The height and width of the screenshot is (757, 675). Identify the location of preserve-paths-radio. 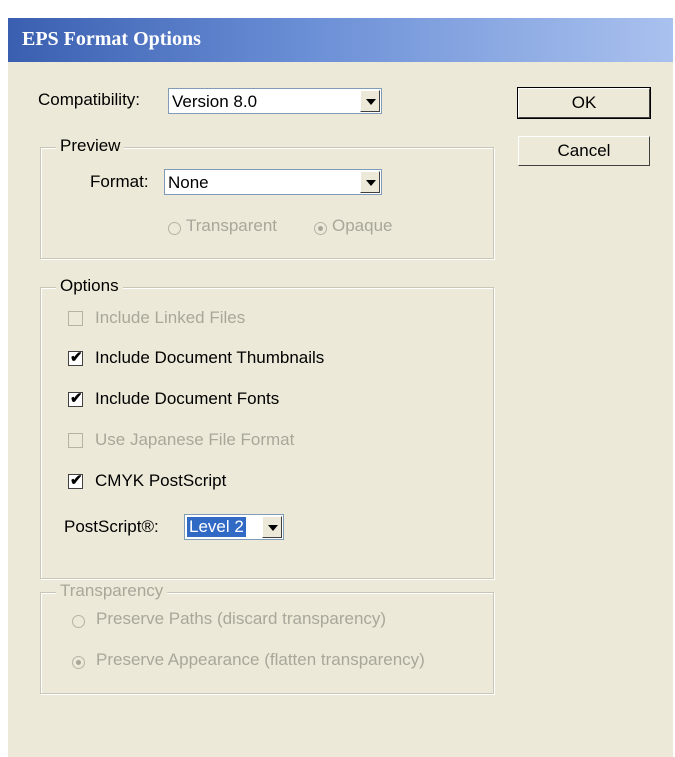
(78, 621).